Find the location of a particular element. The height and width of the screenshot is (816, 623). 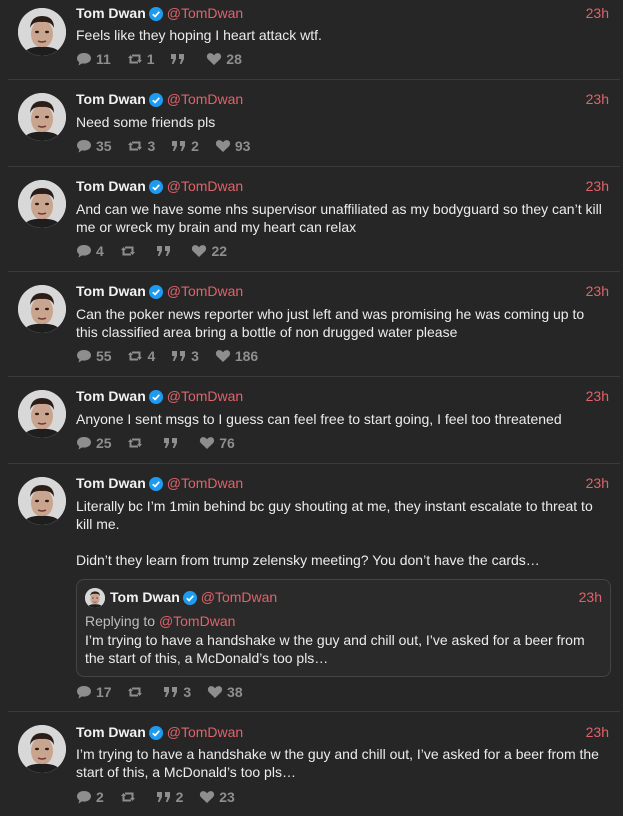

reply-button: 25 is located at coordinates (94, 443).